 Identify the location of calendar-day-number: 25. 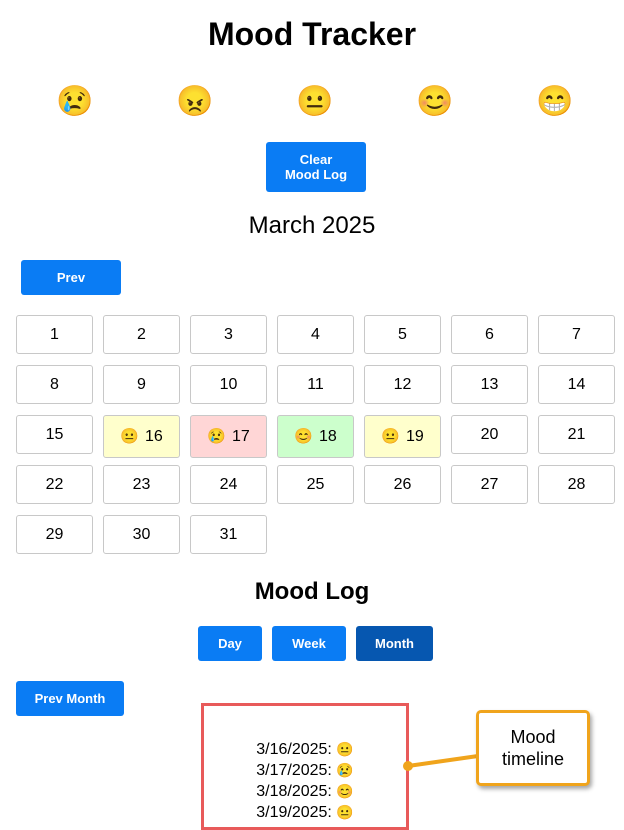
(315, 484).